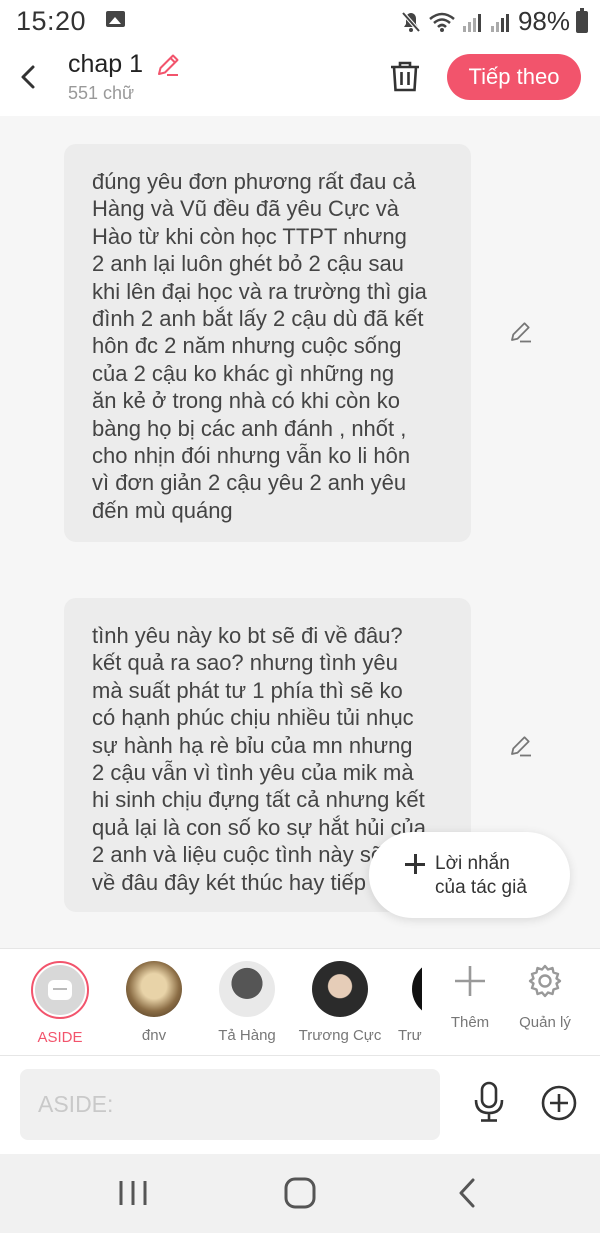  Describe the element at coordinates (405, 76) in the screenshot. I see `trash-icon` at that location.